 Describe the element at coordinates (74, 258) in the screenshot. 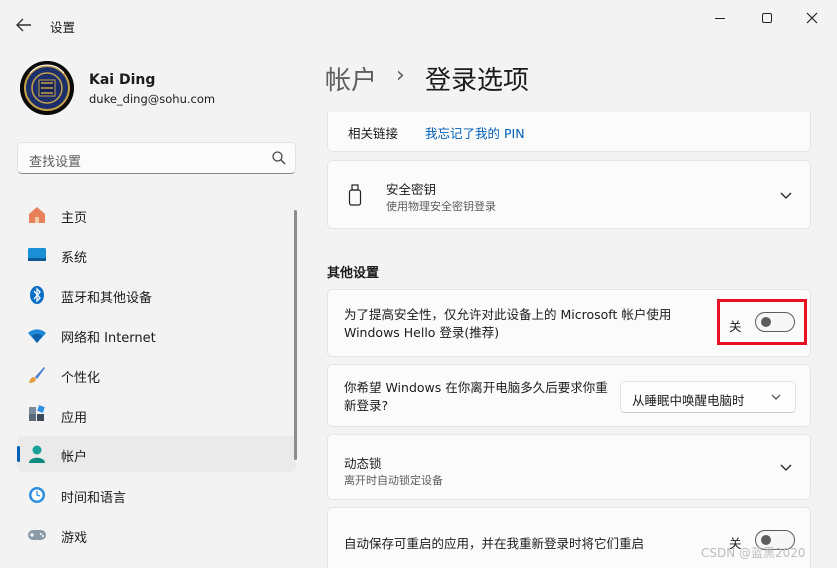

I see `sidebar-item-label: 系统` at that location.